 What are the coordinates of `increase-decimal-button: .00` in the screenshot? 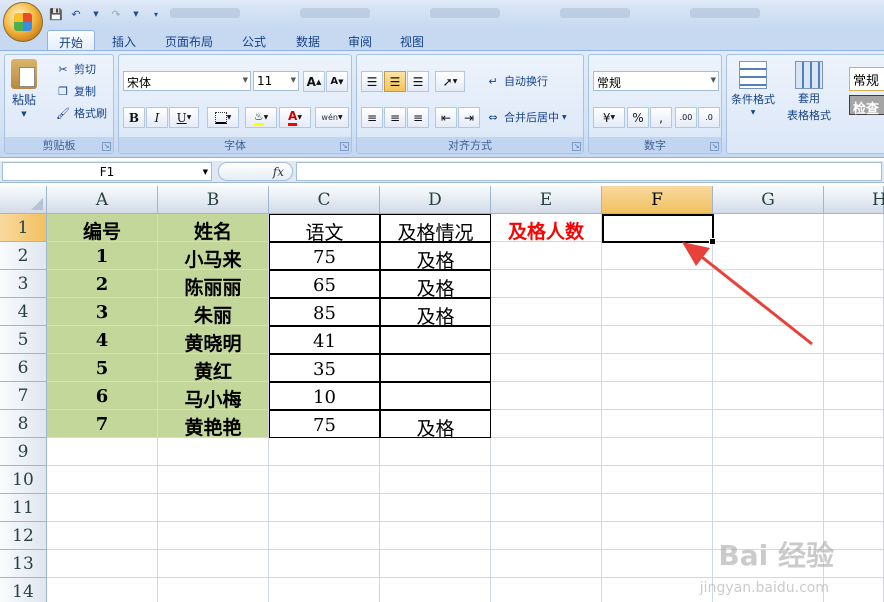 It's located at (686, 117).